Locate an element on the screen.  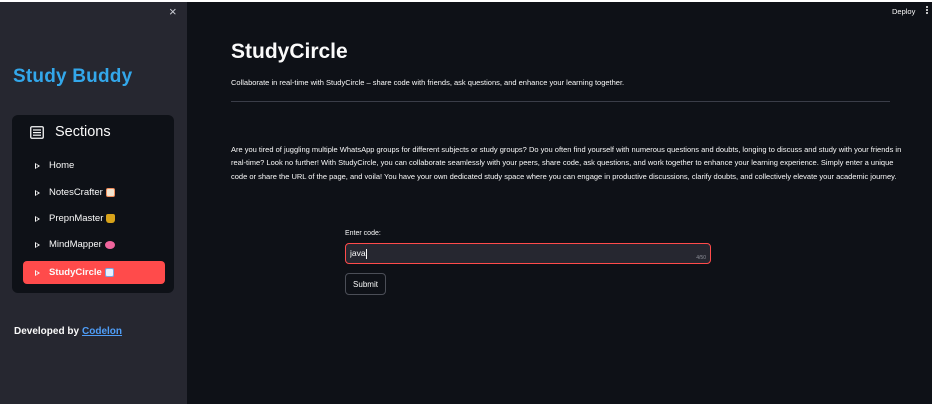
book-icon is located at coordinates (109, 272).